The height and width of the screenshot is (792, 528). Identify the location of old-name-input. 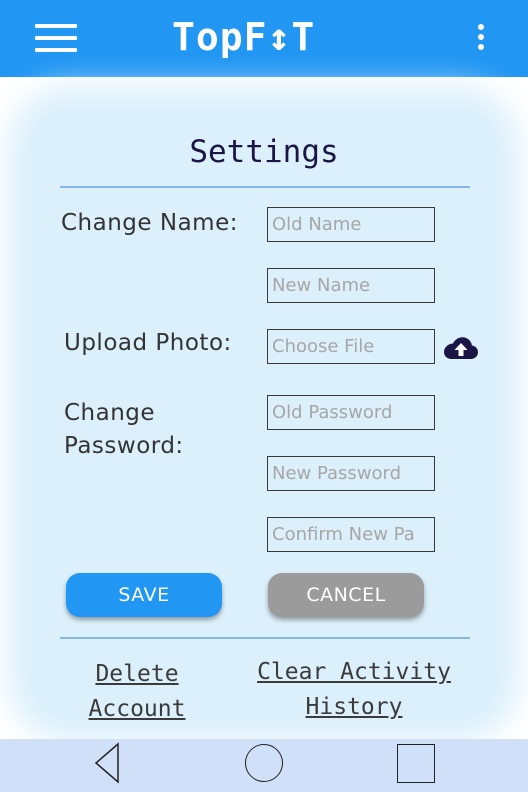
(351, 224).